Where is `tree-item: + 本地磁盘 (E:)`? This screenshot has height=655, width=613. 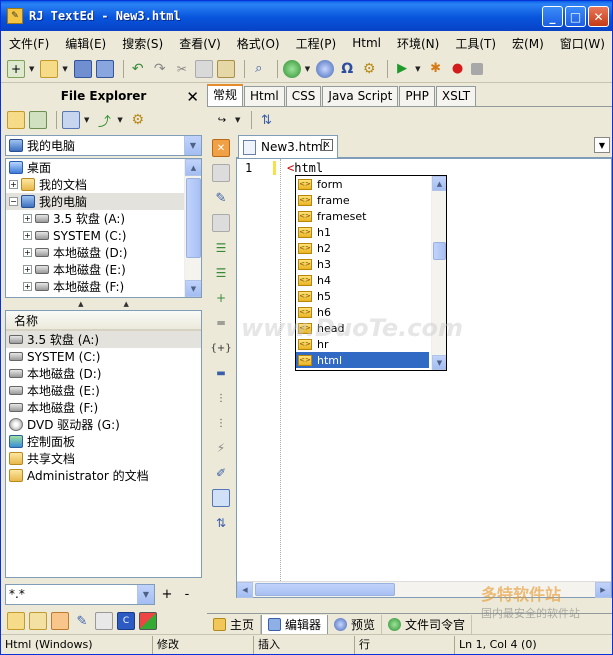 tree-item: + 本地磁盘 (E:) is located at coordinates (103, 269).